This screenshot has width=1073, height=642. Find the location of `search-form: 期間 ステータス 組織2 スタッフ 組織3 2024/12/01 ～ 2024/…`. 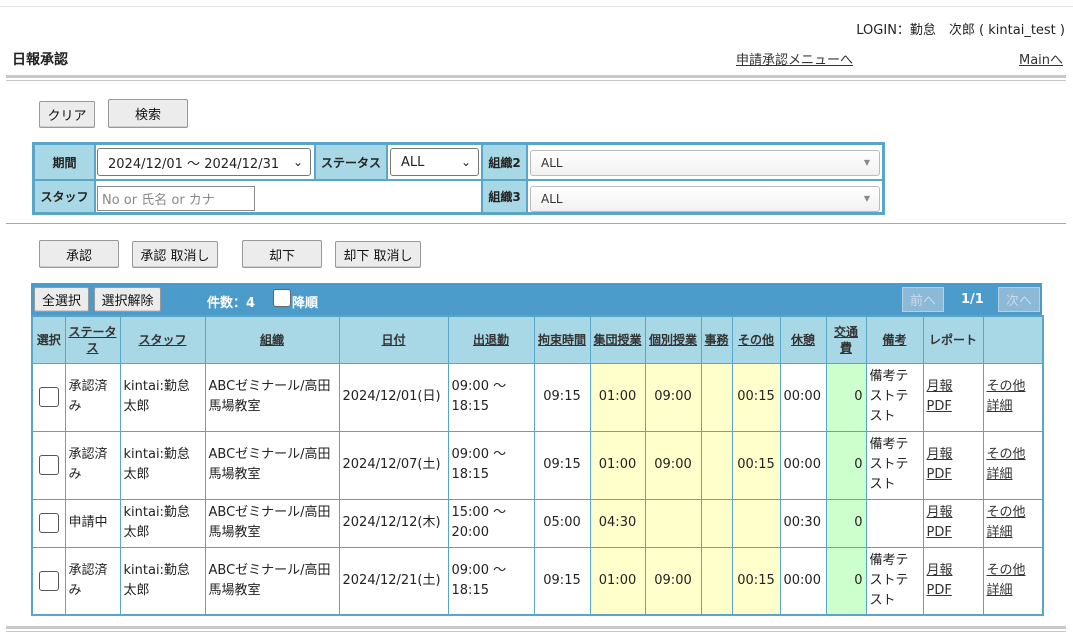

search-form: 期間 ステータス 組織2 スタッフ 組織3 2024/12/01 ～ 2024/… is located at coordinates (458, 178).